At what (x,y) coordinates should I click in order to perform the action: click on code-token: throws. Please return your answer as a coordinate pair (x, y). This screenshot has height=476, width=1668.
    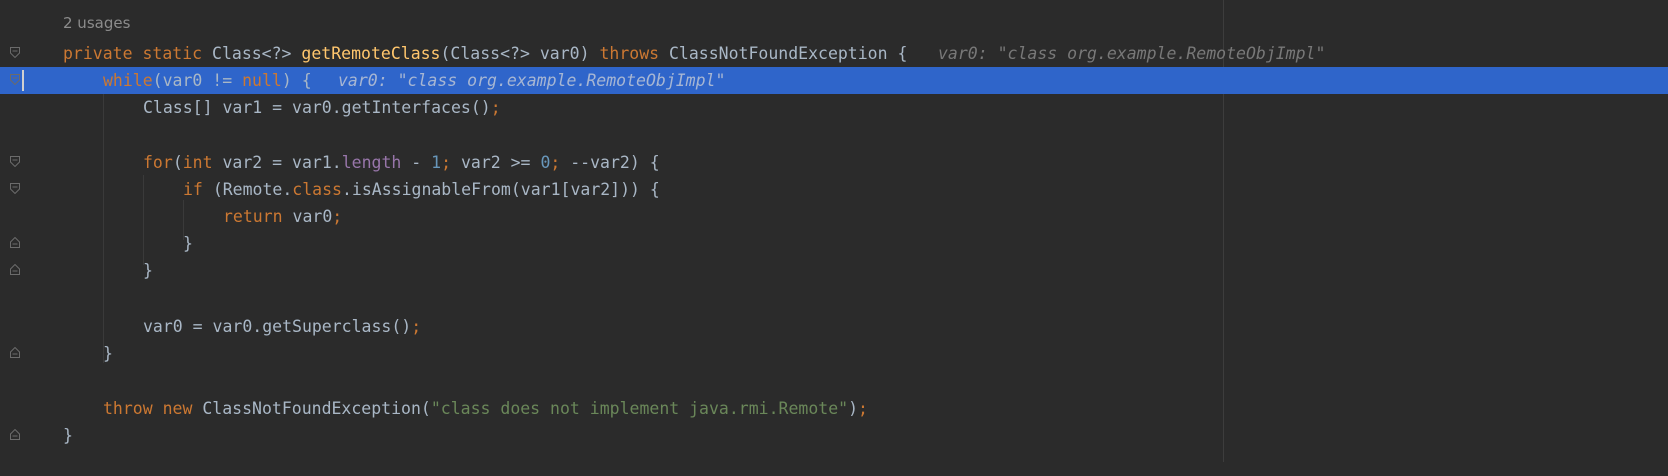
    Looking at the image, I should click on (634, 53).